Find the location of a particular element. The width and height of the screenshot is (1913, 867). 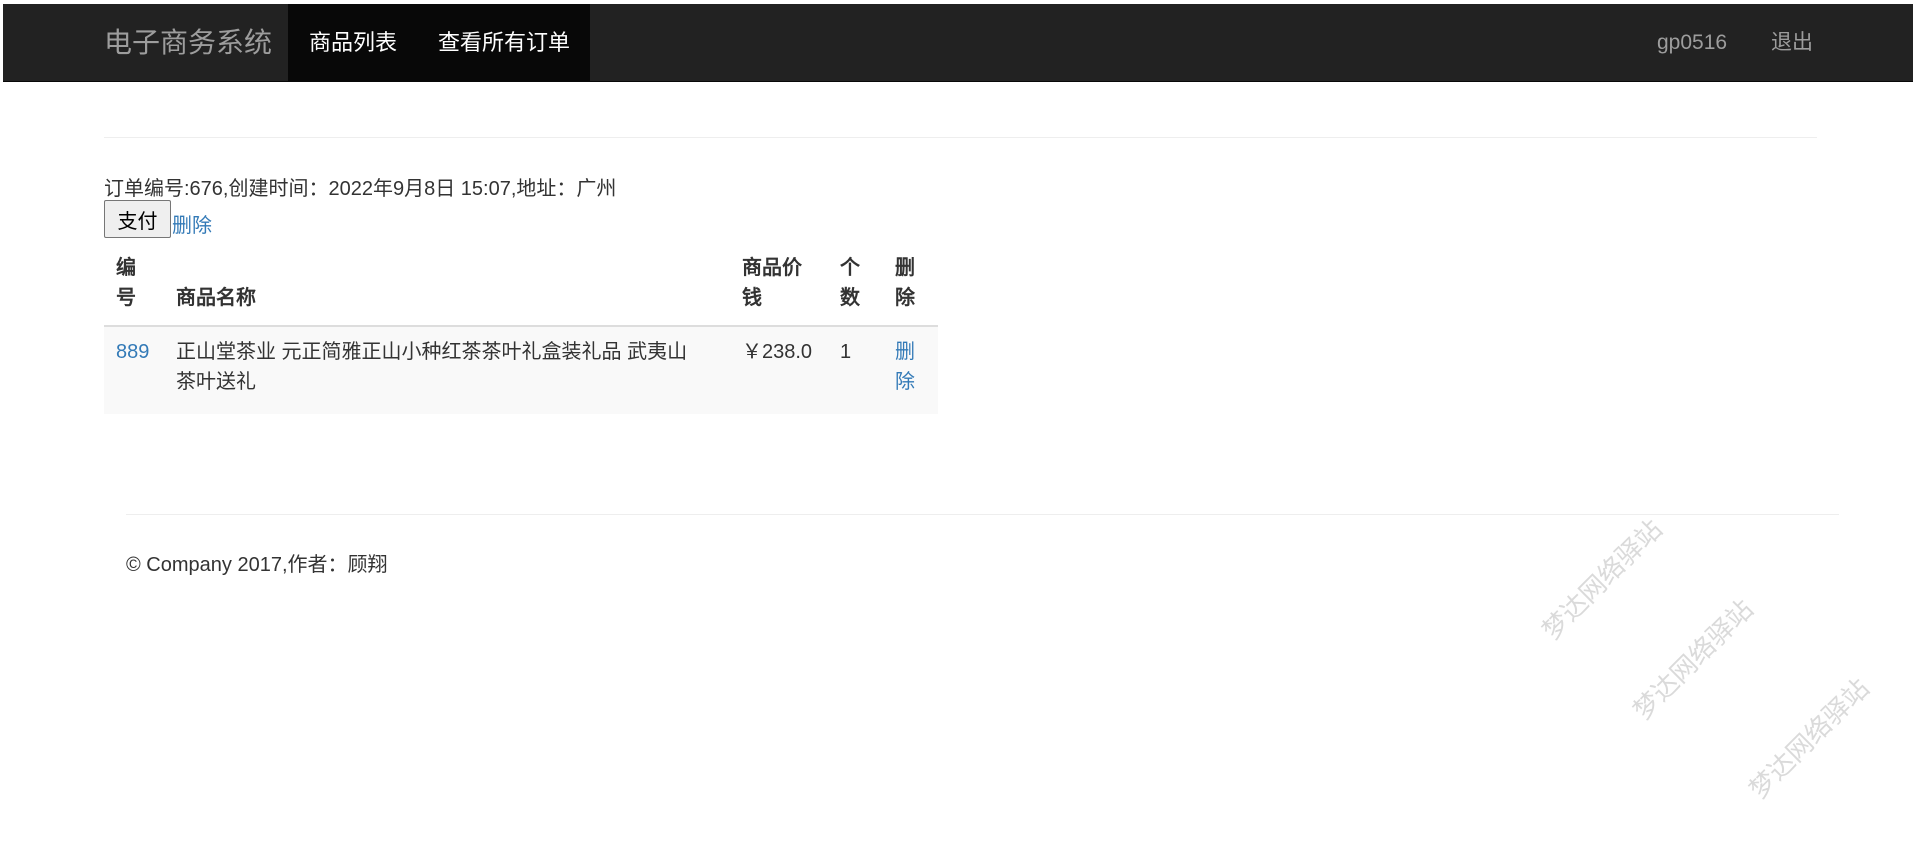

brand-link: 电子商务系统 is located at coordinates (188, 42).